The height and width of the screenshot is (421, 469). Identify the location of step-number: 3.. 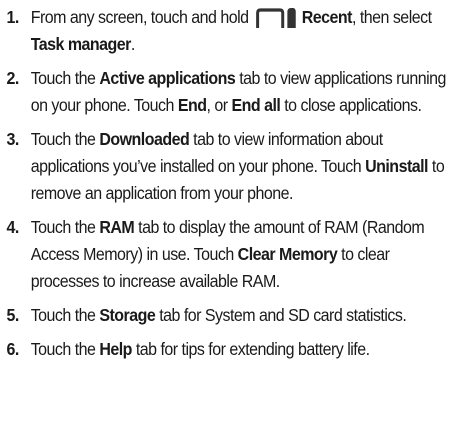
(13, 139).